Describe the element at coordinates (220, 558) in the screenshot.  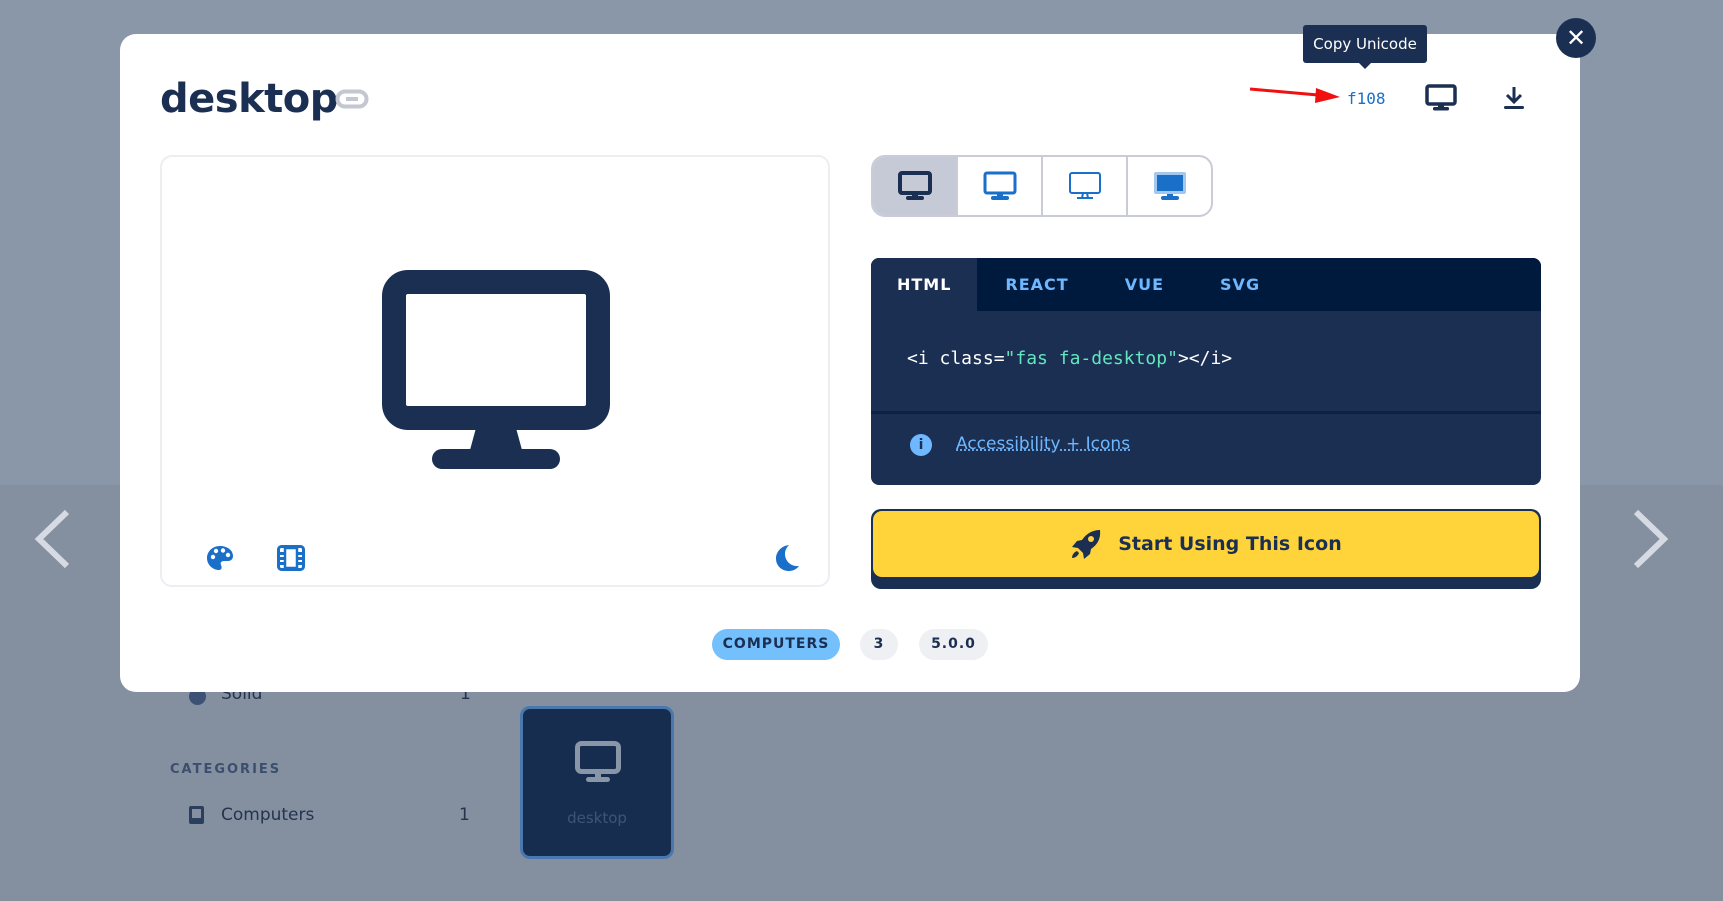
I see `palette-icon` at that location.